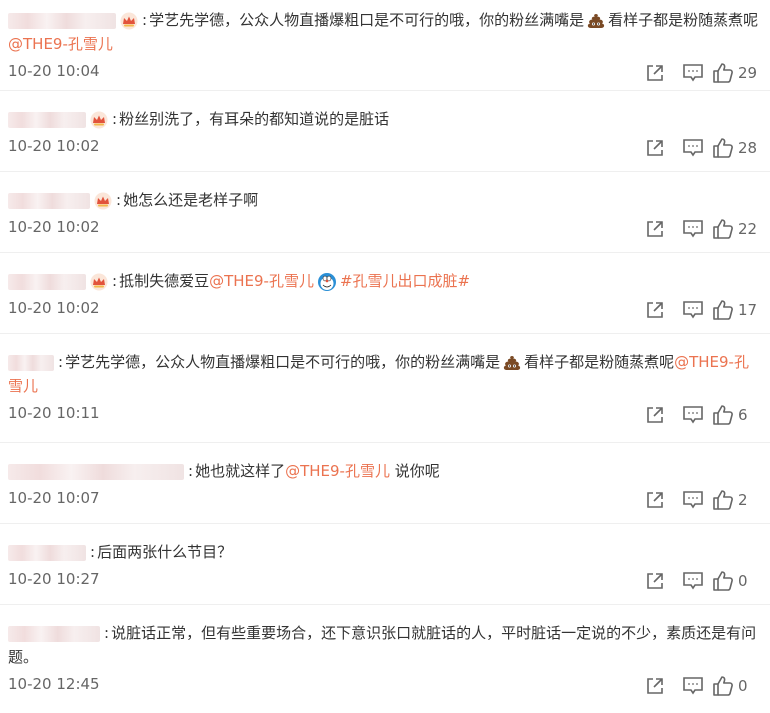  What do you see at coordinates (414, 471) in the screenshot?
I see `comment-text: 说你呢` at bounding box center [414, 471].